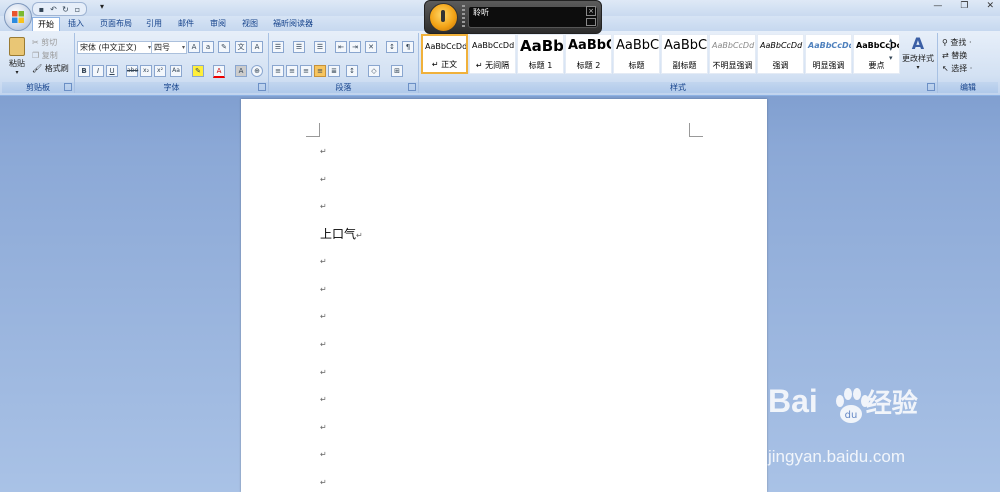 The image size is (1000, 492). What do you see at coordinates (160, 71) in the screenshot?
I see `superscript-button: x²` at bounding box center [160, 71].